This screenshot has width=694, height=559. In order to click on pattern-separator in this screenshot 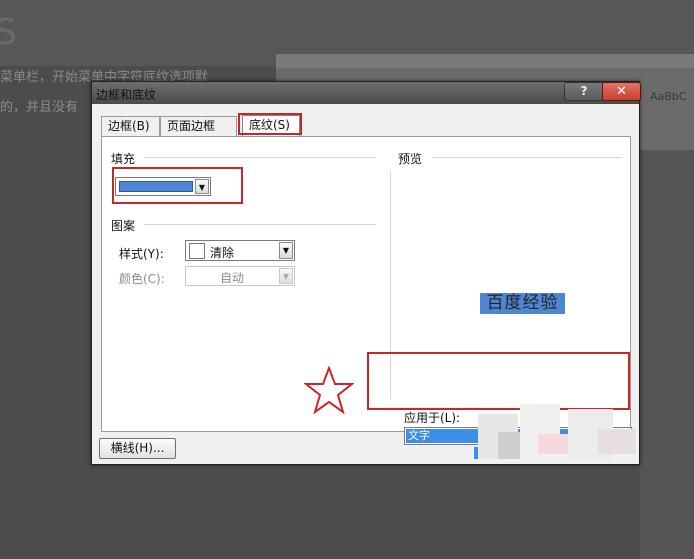, I will do `click(260, 224)`.